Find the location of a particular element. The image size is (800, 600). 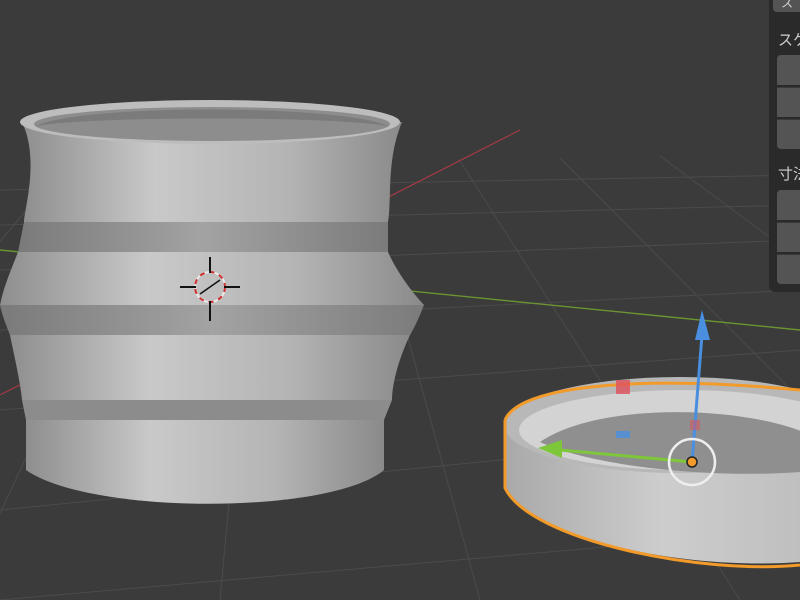

scale-x-field is located at coordinates (788, 70).